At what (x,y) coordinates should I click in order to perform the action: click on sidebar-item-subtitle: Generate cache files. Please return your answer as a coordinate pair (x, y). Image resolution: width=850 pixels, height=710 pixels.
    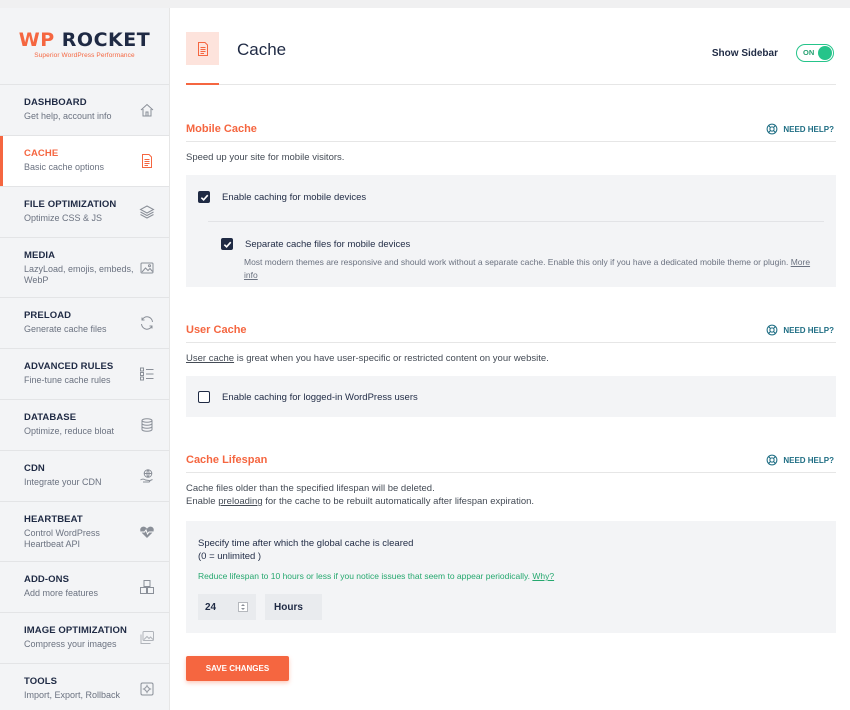
    Looking at the image, I should click on (65, 329).